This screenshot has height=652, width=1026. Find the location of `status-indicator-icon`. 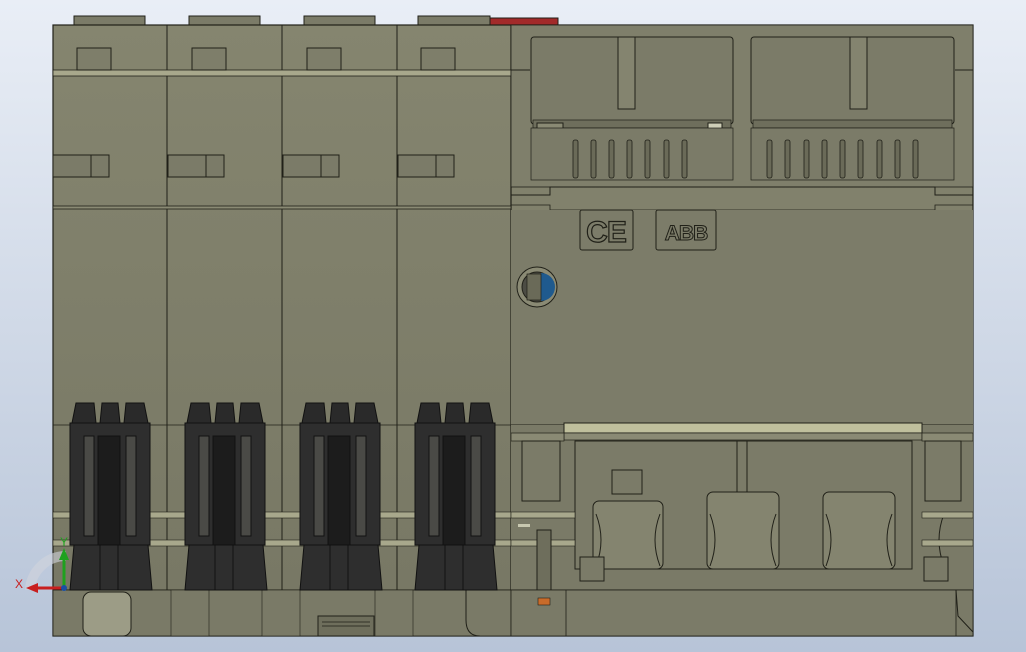

status-indicator-icon is located at coordinates (537, 287).